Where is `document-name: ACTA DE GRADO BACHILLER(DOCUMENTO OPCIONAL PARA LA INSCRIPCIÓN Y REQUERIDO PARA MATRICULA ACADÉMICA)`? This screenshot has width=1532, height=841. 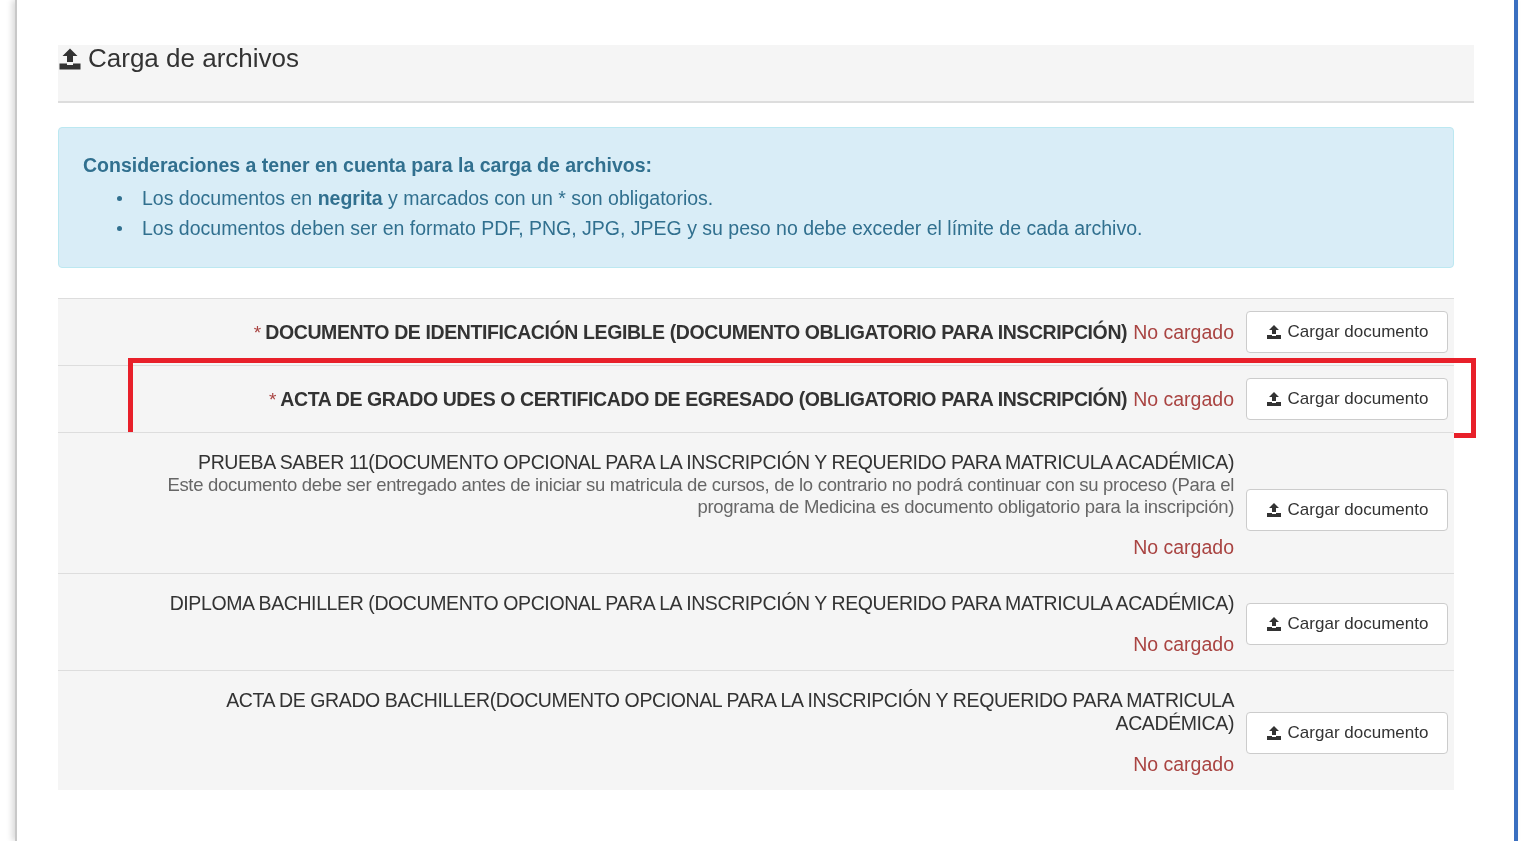
document-name: ACTA DE GRADO BACHILLER(DOCUMENTO OPCIONAL PARA LA INSCRIPCIÓN Y REQUERIDO PARA MATRICULA ACADÉMICA) is located at coordinates (729, 712).